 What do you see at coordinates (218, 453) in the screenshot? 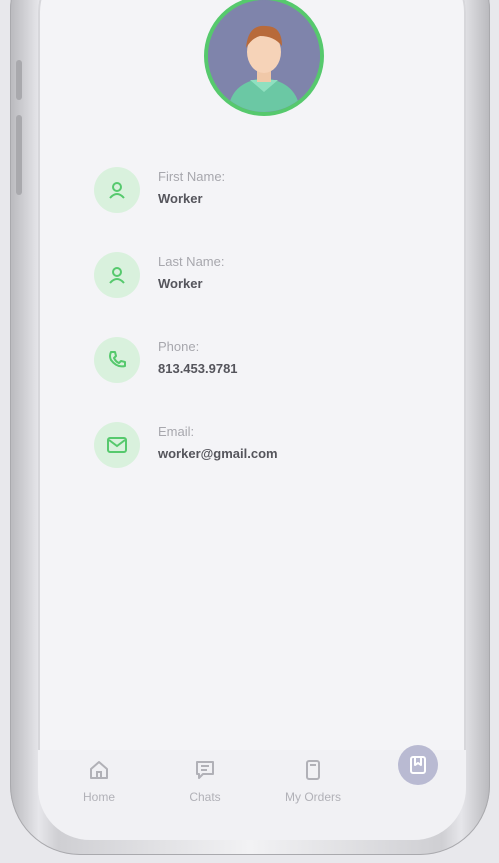
I see `email-value: worker@gmail.com` at bounding box center [218, 453].